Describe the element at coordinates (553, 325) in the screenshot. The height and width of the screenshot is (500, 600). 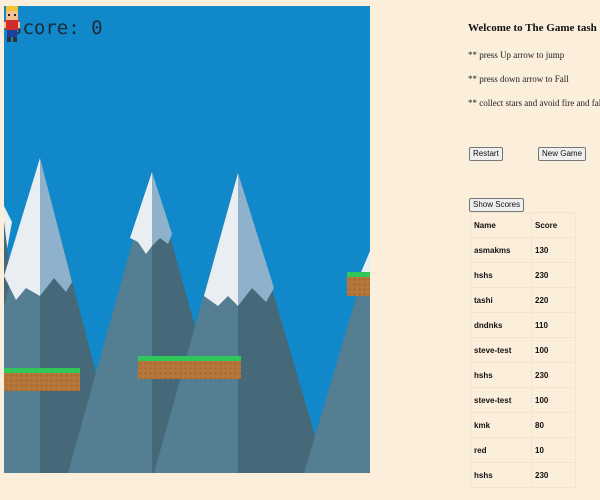
I see `row-score: 110` at that location.